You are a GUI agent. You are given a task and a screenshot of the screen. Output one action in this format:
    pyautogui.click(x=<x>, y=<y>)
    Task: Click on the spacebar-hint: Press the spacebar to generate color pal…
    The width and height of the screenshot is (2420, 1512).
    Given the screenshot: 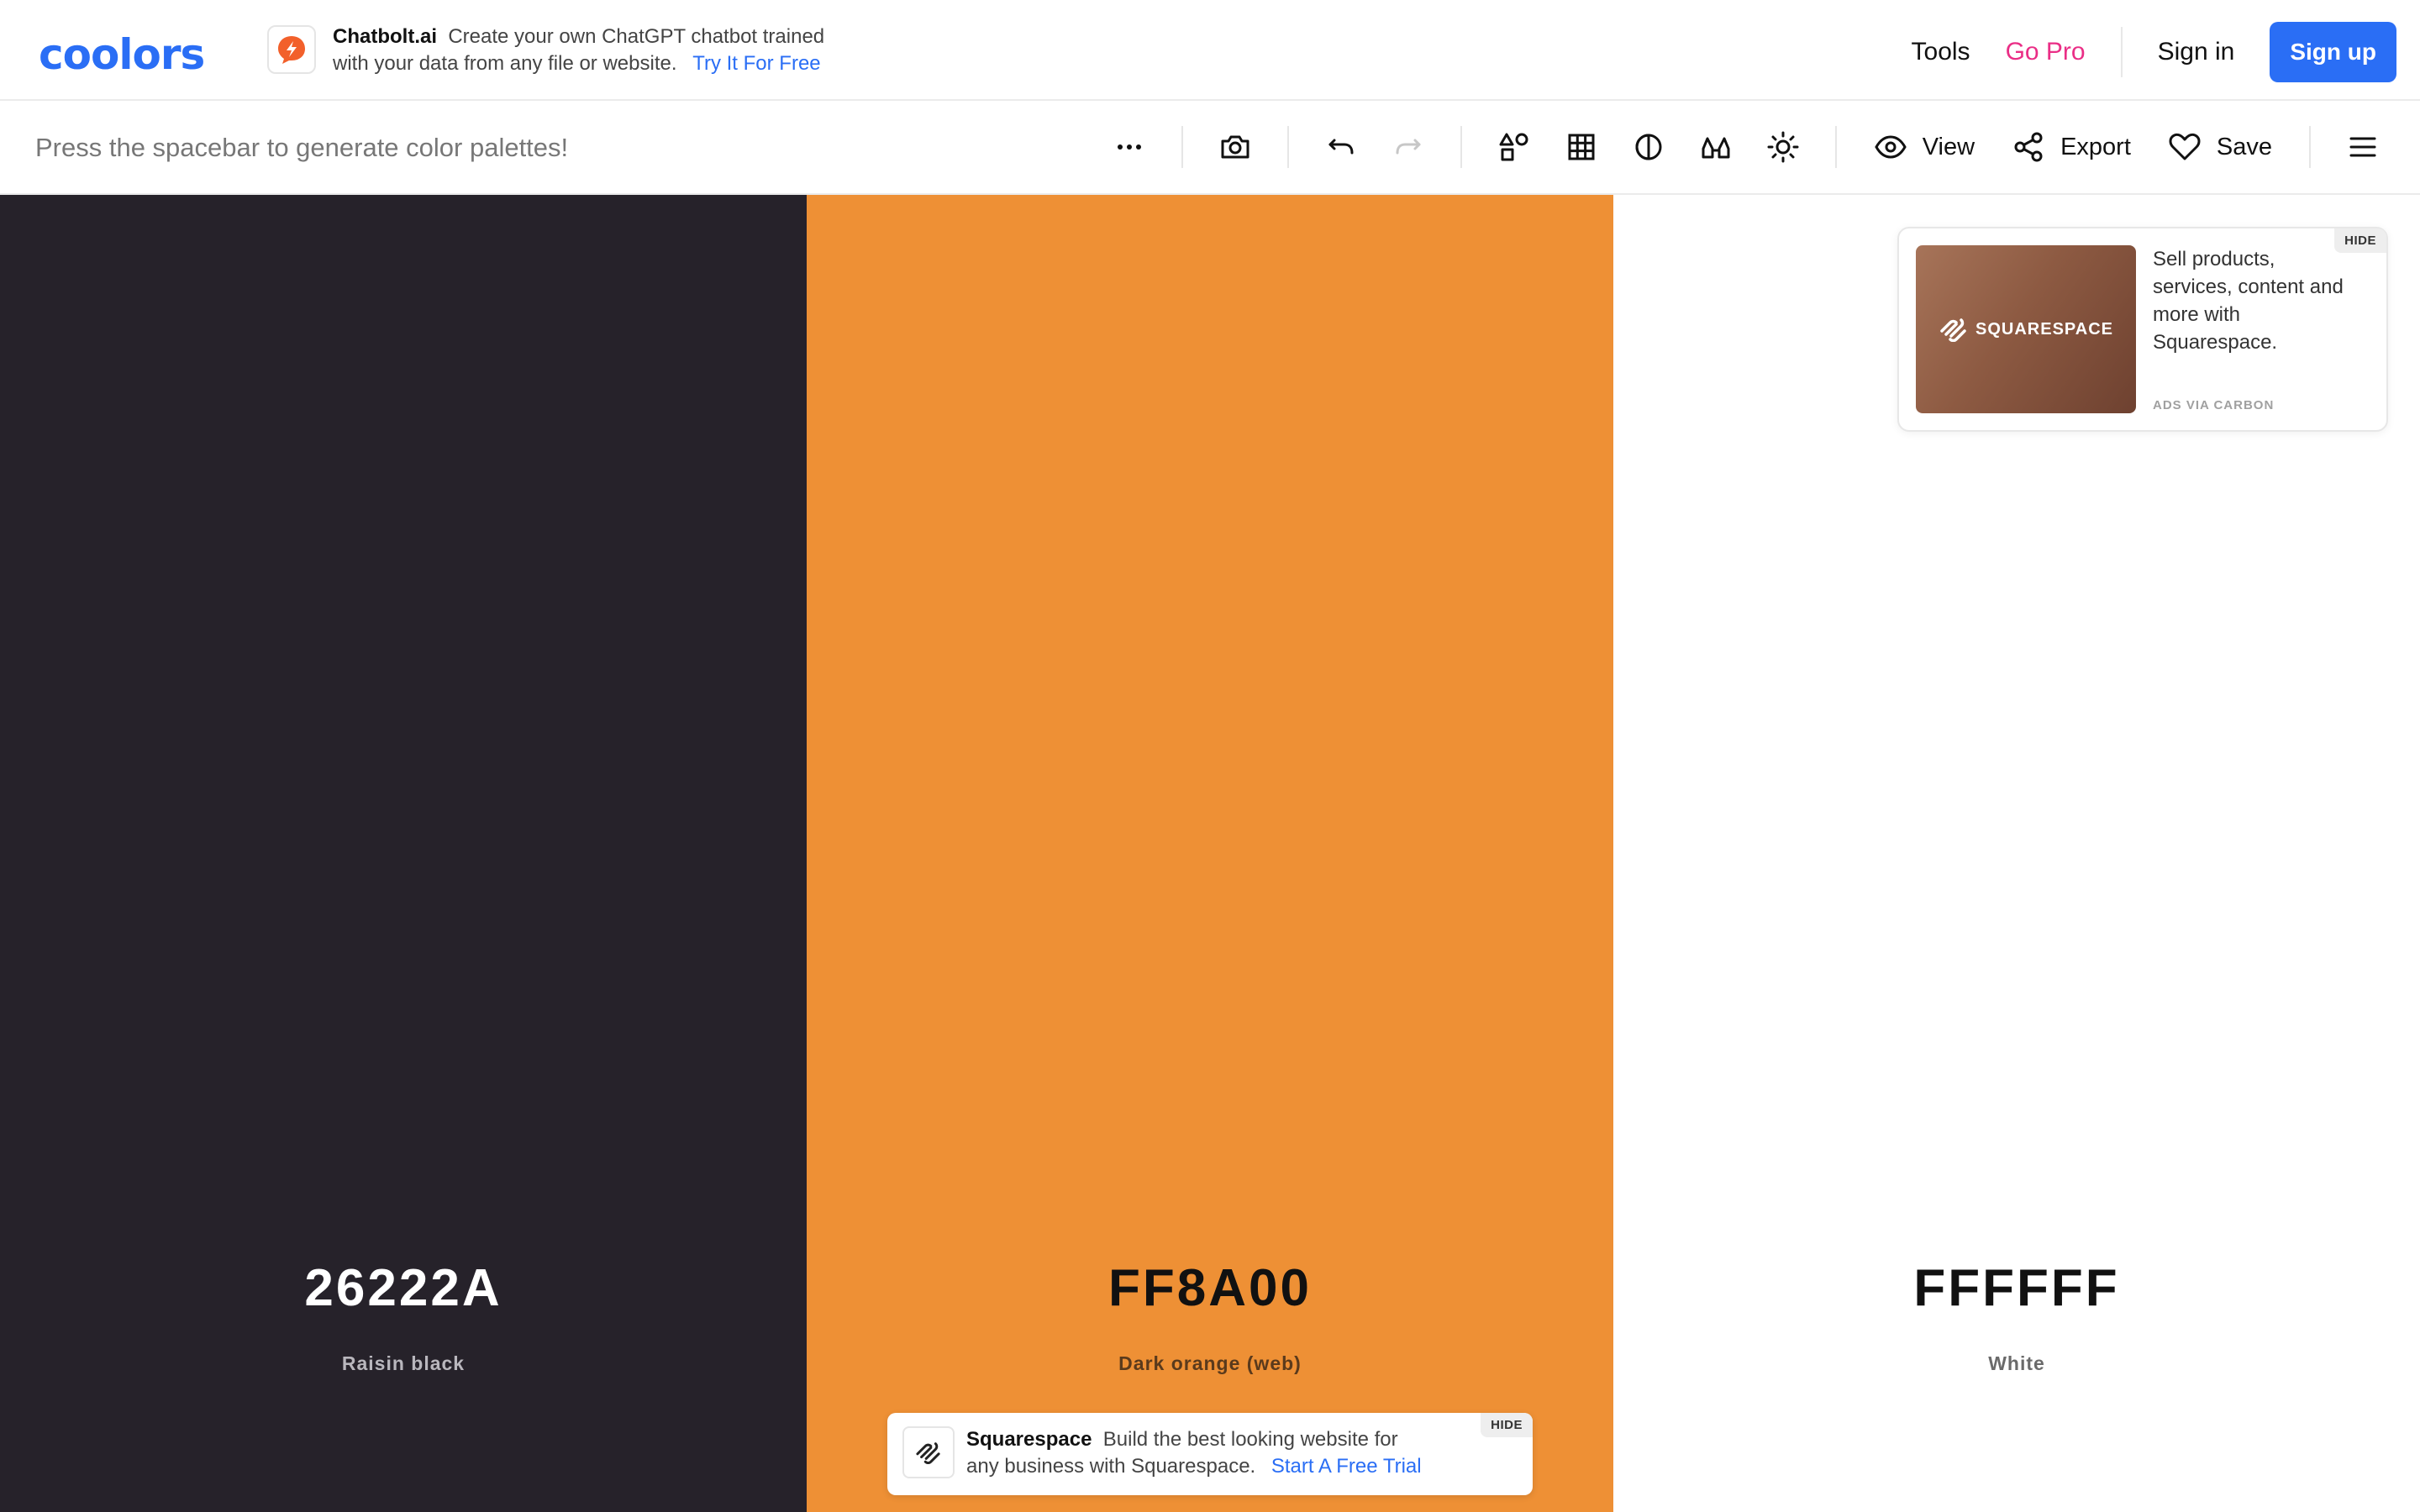 What is the action you would take?
    pyautogui.click(x=302, y=147)
    